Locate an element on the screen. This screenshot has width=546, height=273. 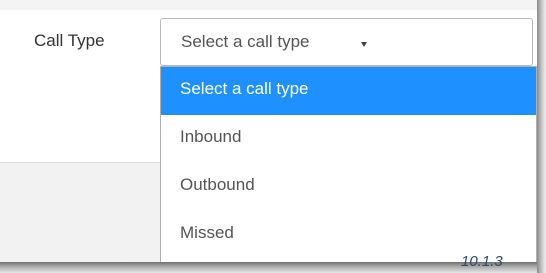
option-label: Select a call type is located at coordinates (244, 88).